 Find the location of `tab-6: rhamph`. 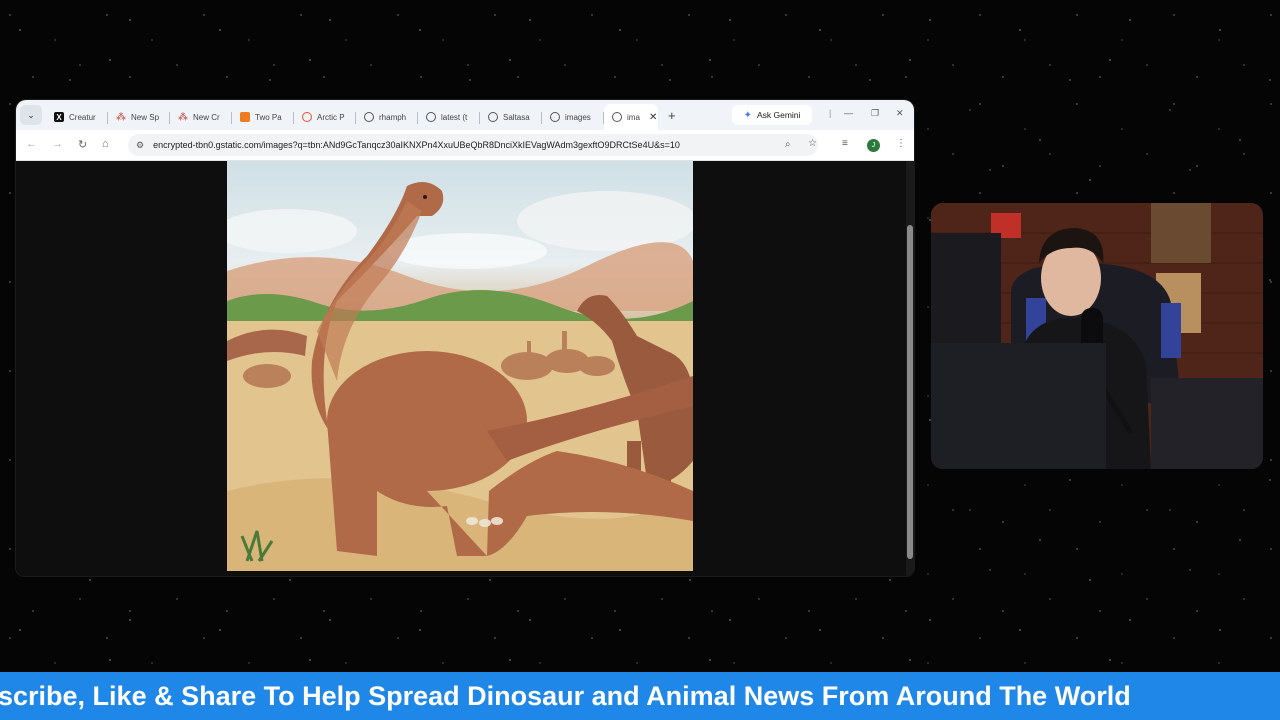

tab-6: rhamph is located at coordinates (387, 117).